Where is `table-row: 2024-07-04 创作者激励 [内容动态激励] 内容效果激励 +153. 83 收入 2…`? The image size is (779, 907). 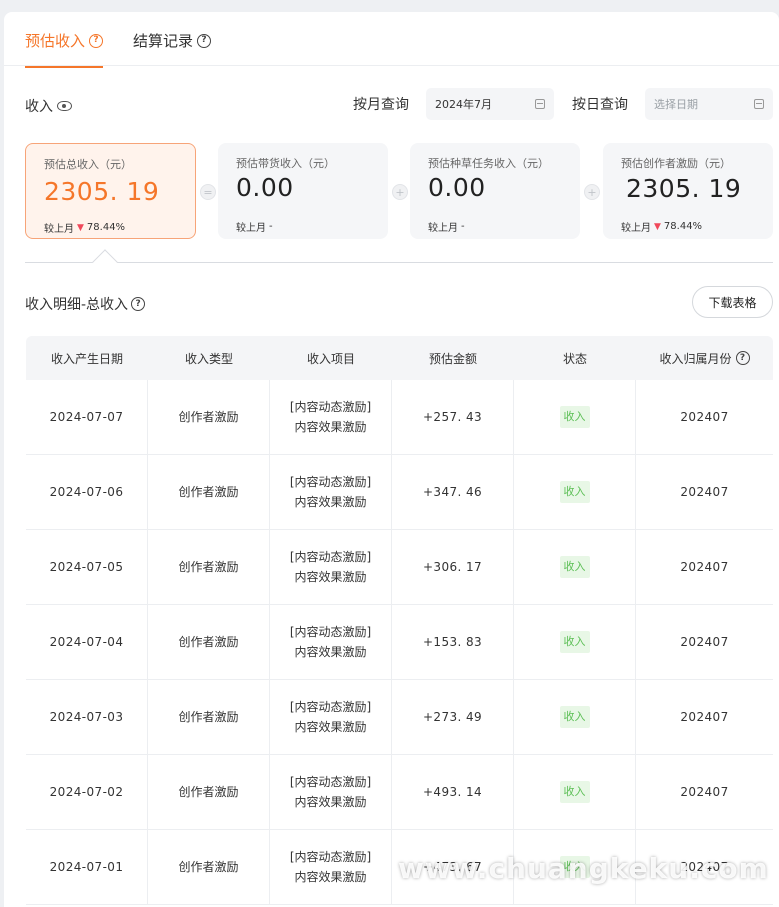 table-row: 2024-07-04 创作者激励 [内容动态激励] 内容效果激励 +153. 83 收入 2… is located at coordinates (399, 642).